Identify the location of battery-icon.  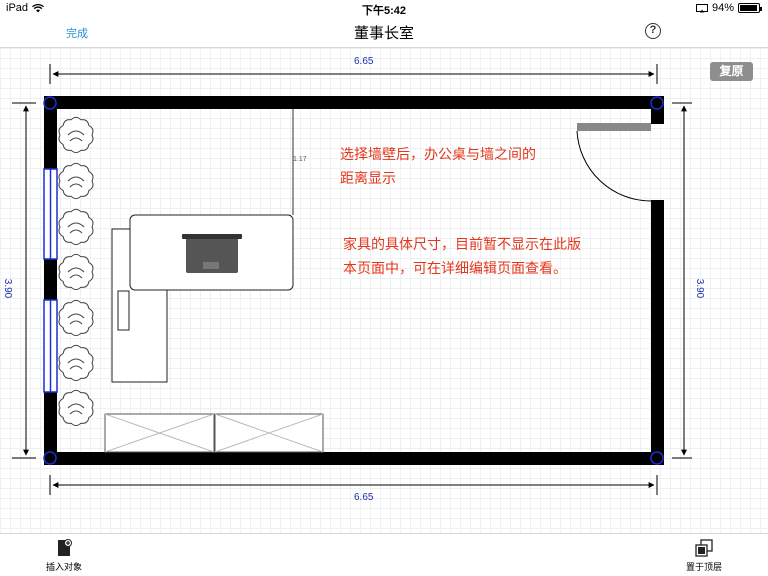
(750, 8).